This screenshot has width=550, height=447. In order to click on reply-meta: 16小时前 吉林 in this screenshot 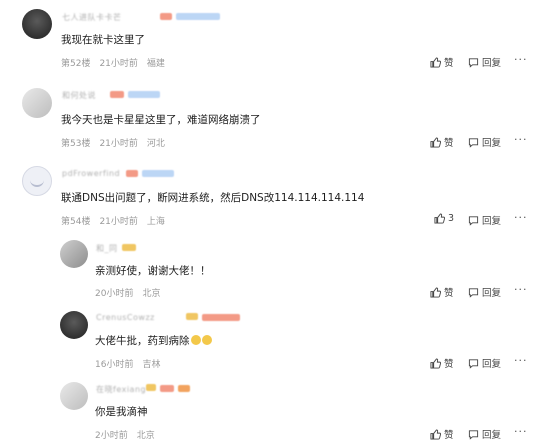, I will do `click(132, 363)`.